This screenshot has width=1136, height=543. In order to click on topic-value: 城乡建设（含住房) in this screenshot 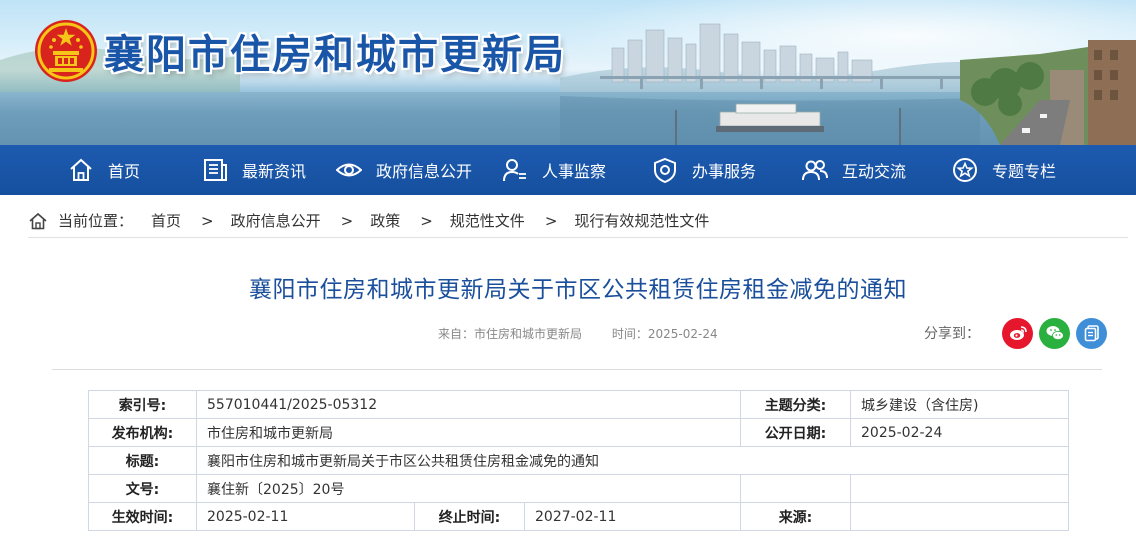, I will do `click(959, 404)`.